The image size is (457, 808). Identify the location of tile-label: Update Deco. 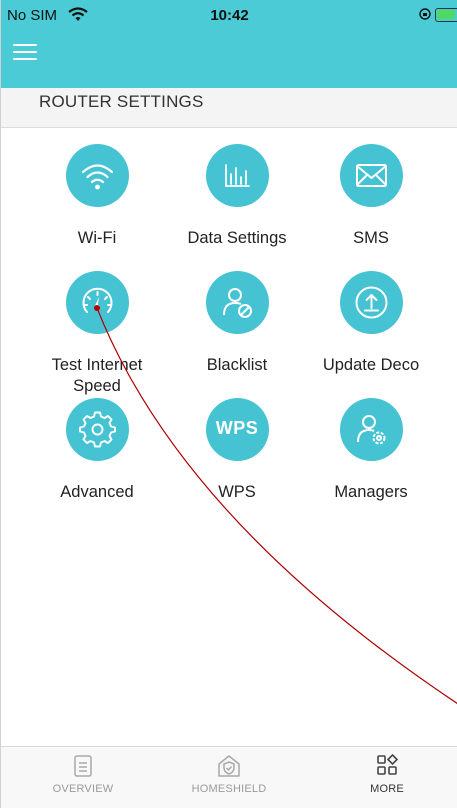
(371, 365).